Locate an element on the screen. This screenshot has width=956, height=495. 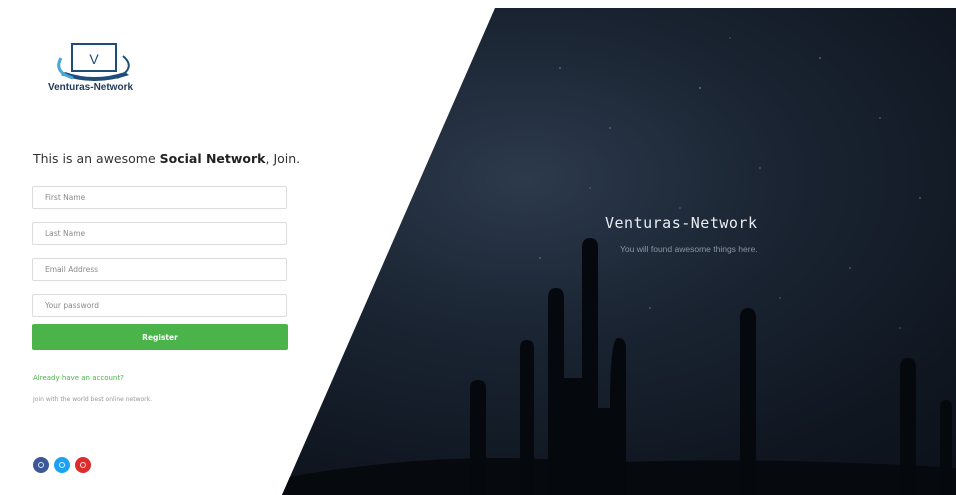
last-name-input is located at coordinates (159, 233).